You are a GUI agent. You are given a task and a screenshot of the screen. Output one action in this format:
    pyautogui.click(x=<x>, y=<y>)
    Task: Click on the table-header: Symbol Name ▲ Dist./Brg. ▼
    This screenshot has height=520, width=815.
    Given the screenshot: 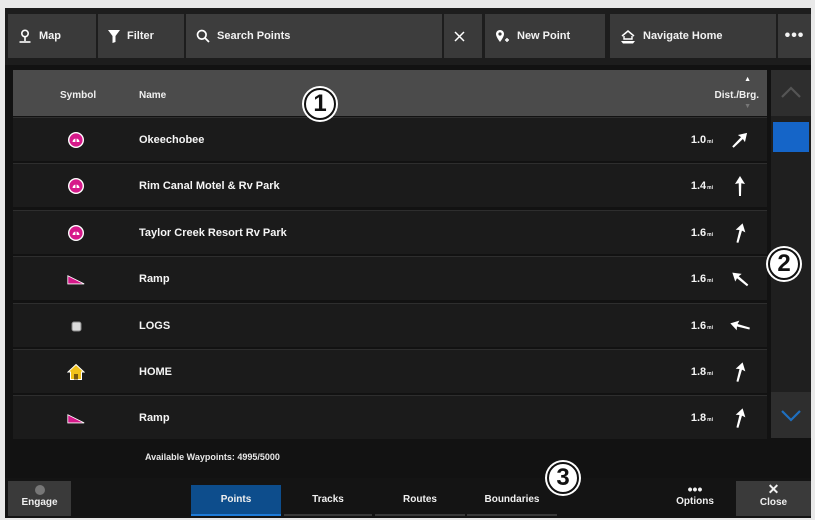 What is the action you would take?
    pyautogui.click(x=390, y=93)
    